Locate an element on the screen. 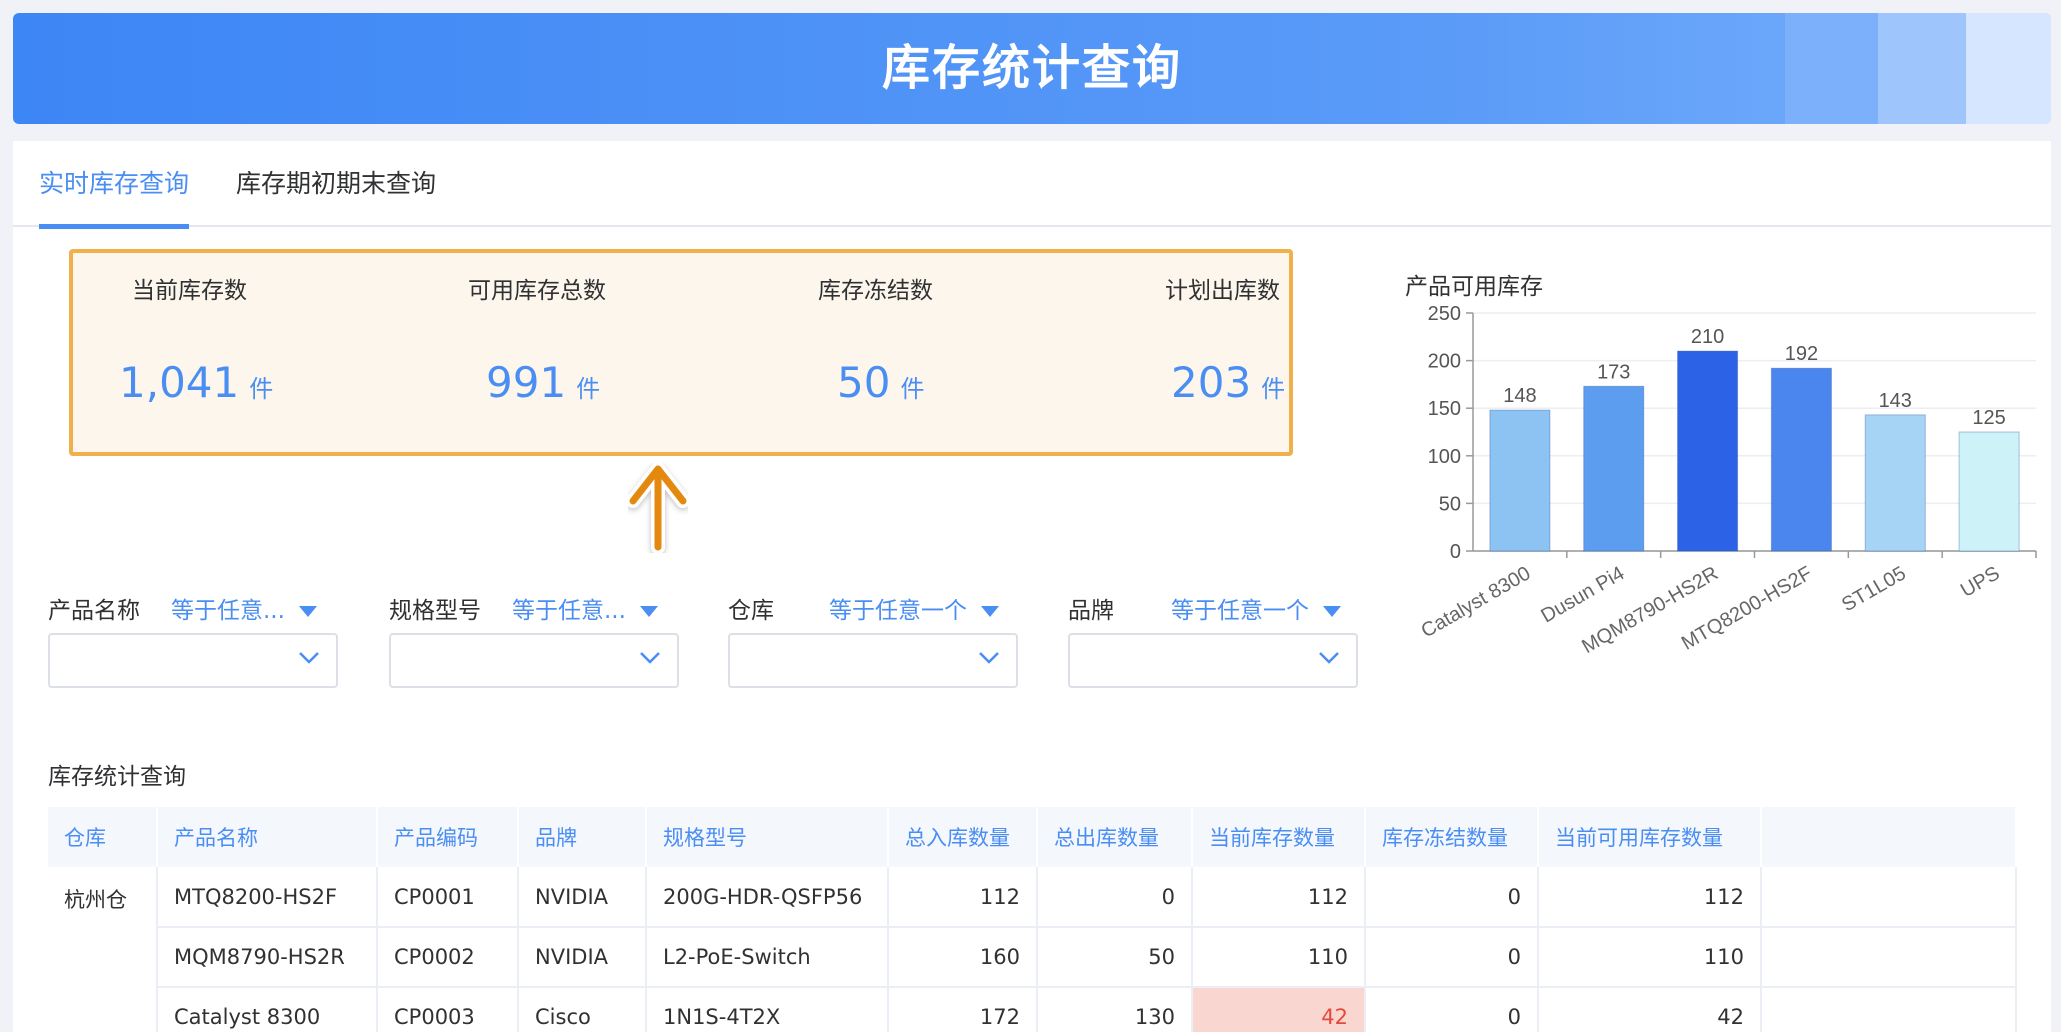 This screenshot has height=1032, width=2061. cell-current-stock: 112 is located at coordinates (1279, 897).